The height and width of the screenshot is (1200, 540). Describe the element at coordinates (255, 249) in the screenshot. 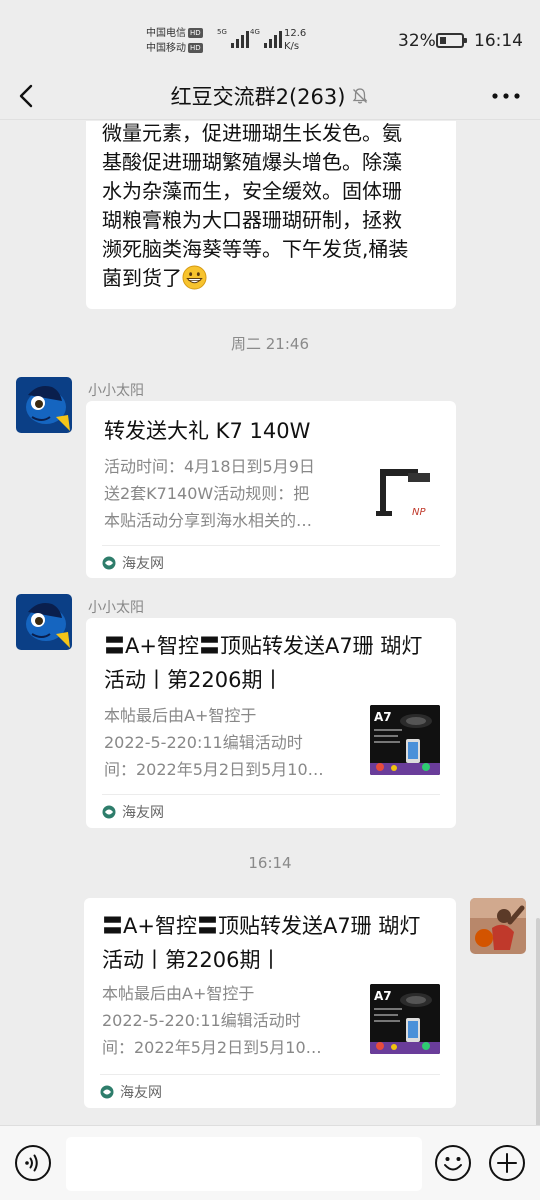

I see `message-text-line: 濒死脑类海葵等等。下午发货,桶装` at that location.